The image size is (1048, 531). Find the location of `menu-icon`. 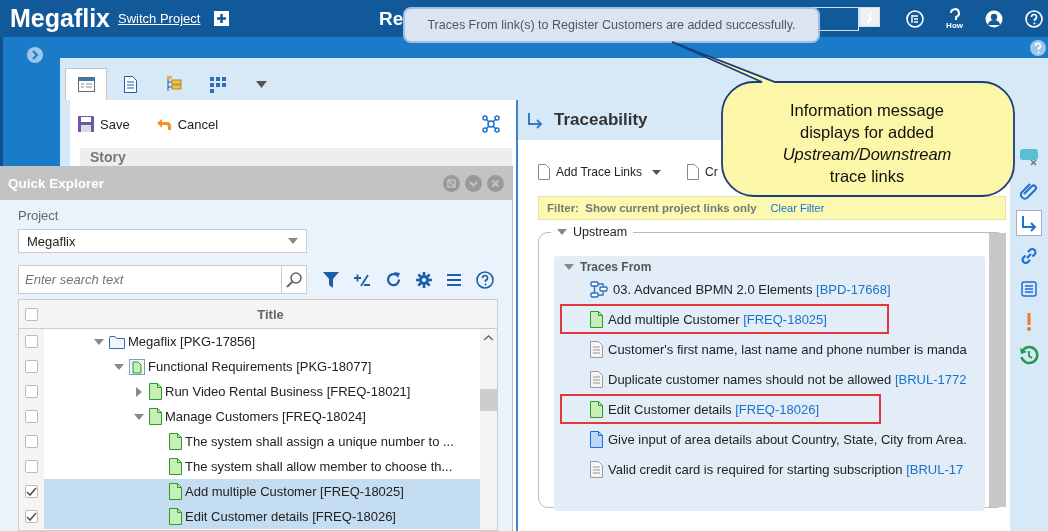

menu-icon is located at coordinates (454, 279).